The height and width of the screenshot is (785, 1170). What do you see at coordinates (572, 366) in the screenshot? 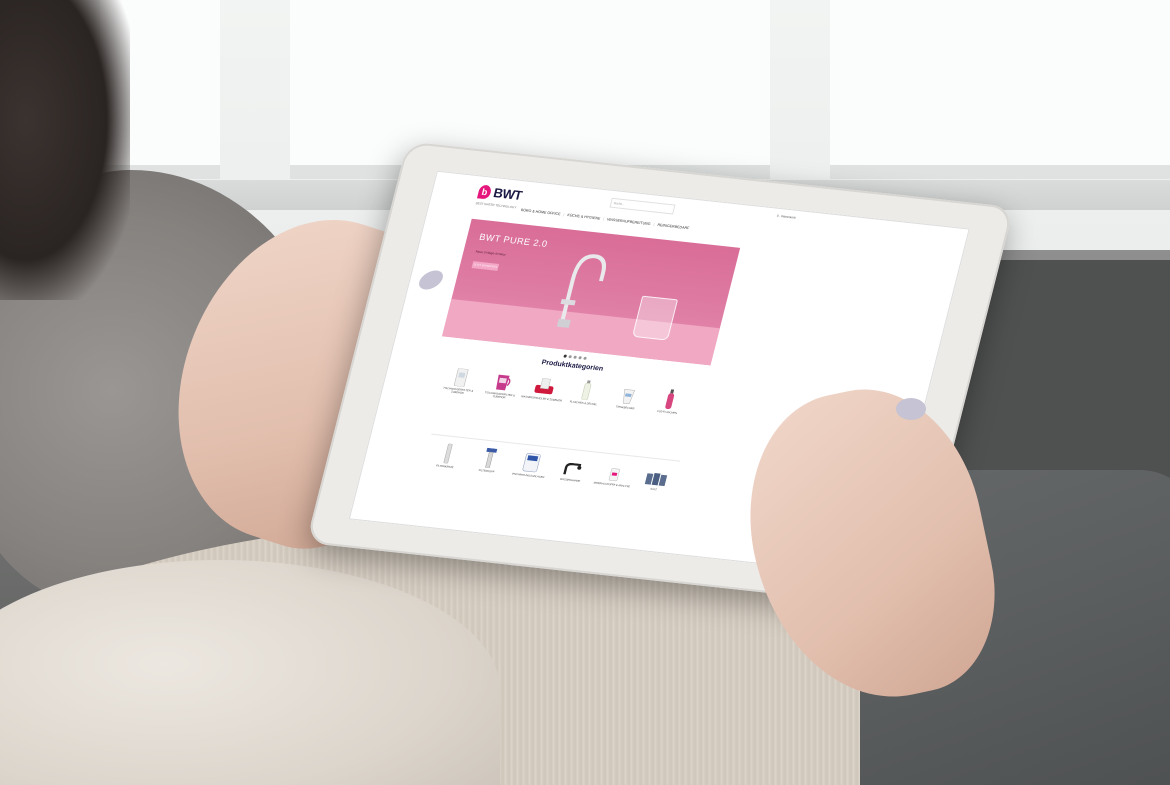
I see `categories-title: Produktkategorien` at bounding box center [572, 366].